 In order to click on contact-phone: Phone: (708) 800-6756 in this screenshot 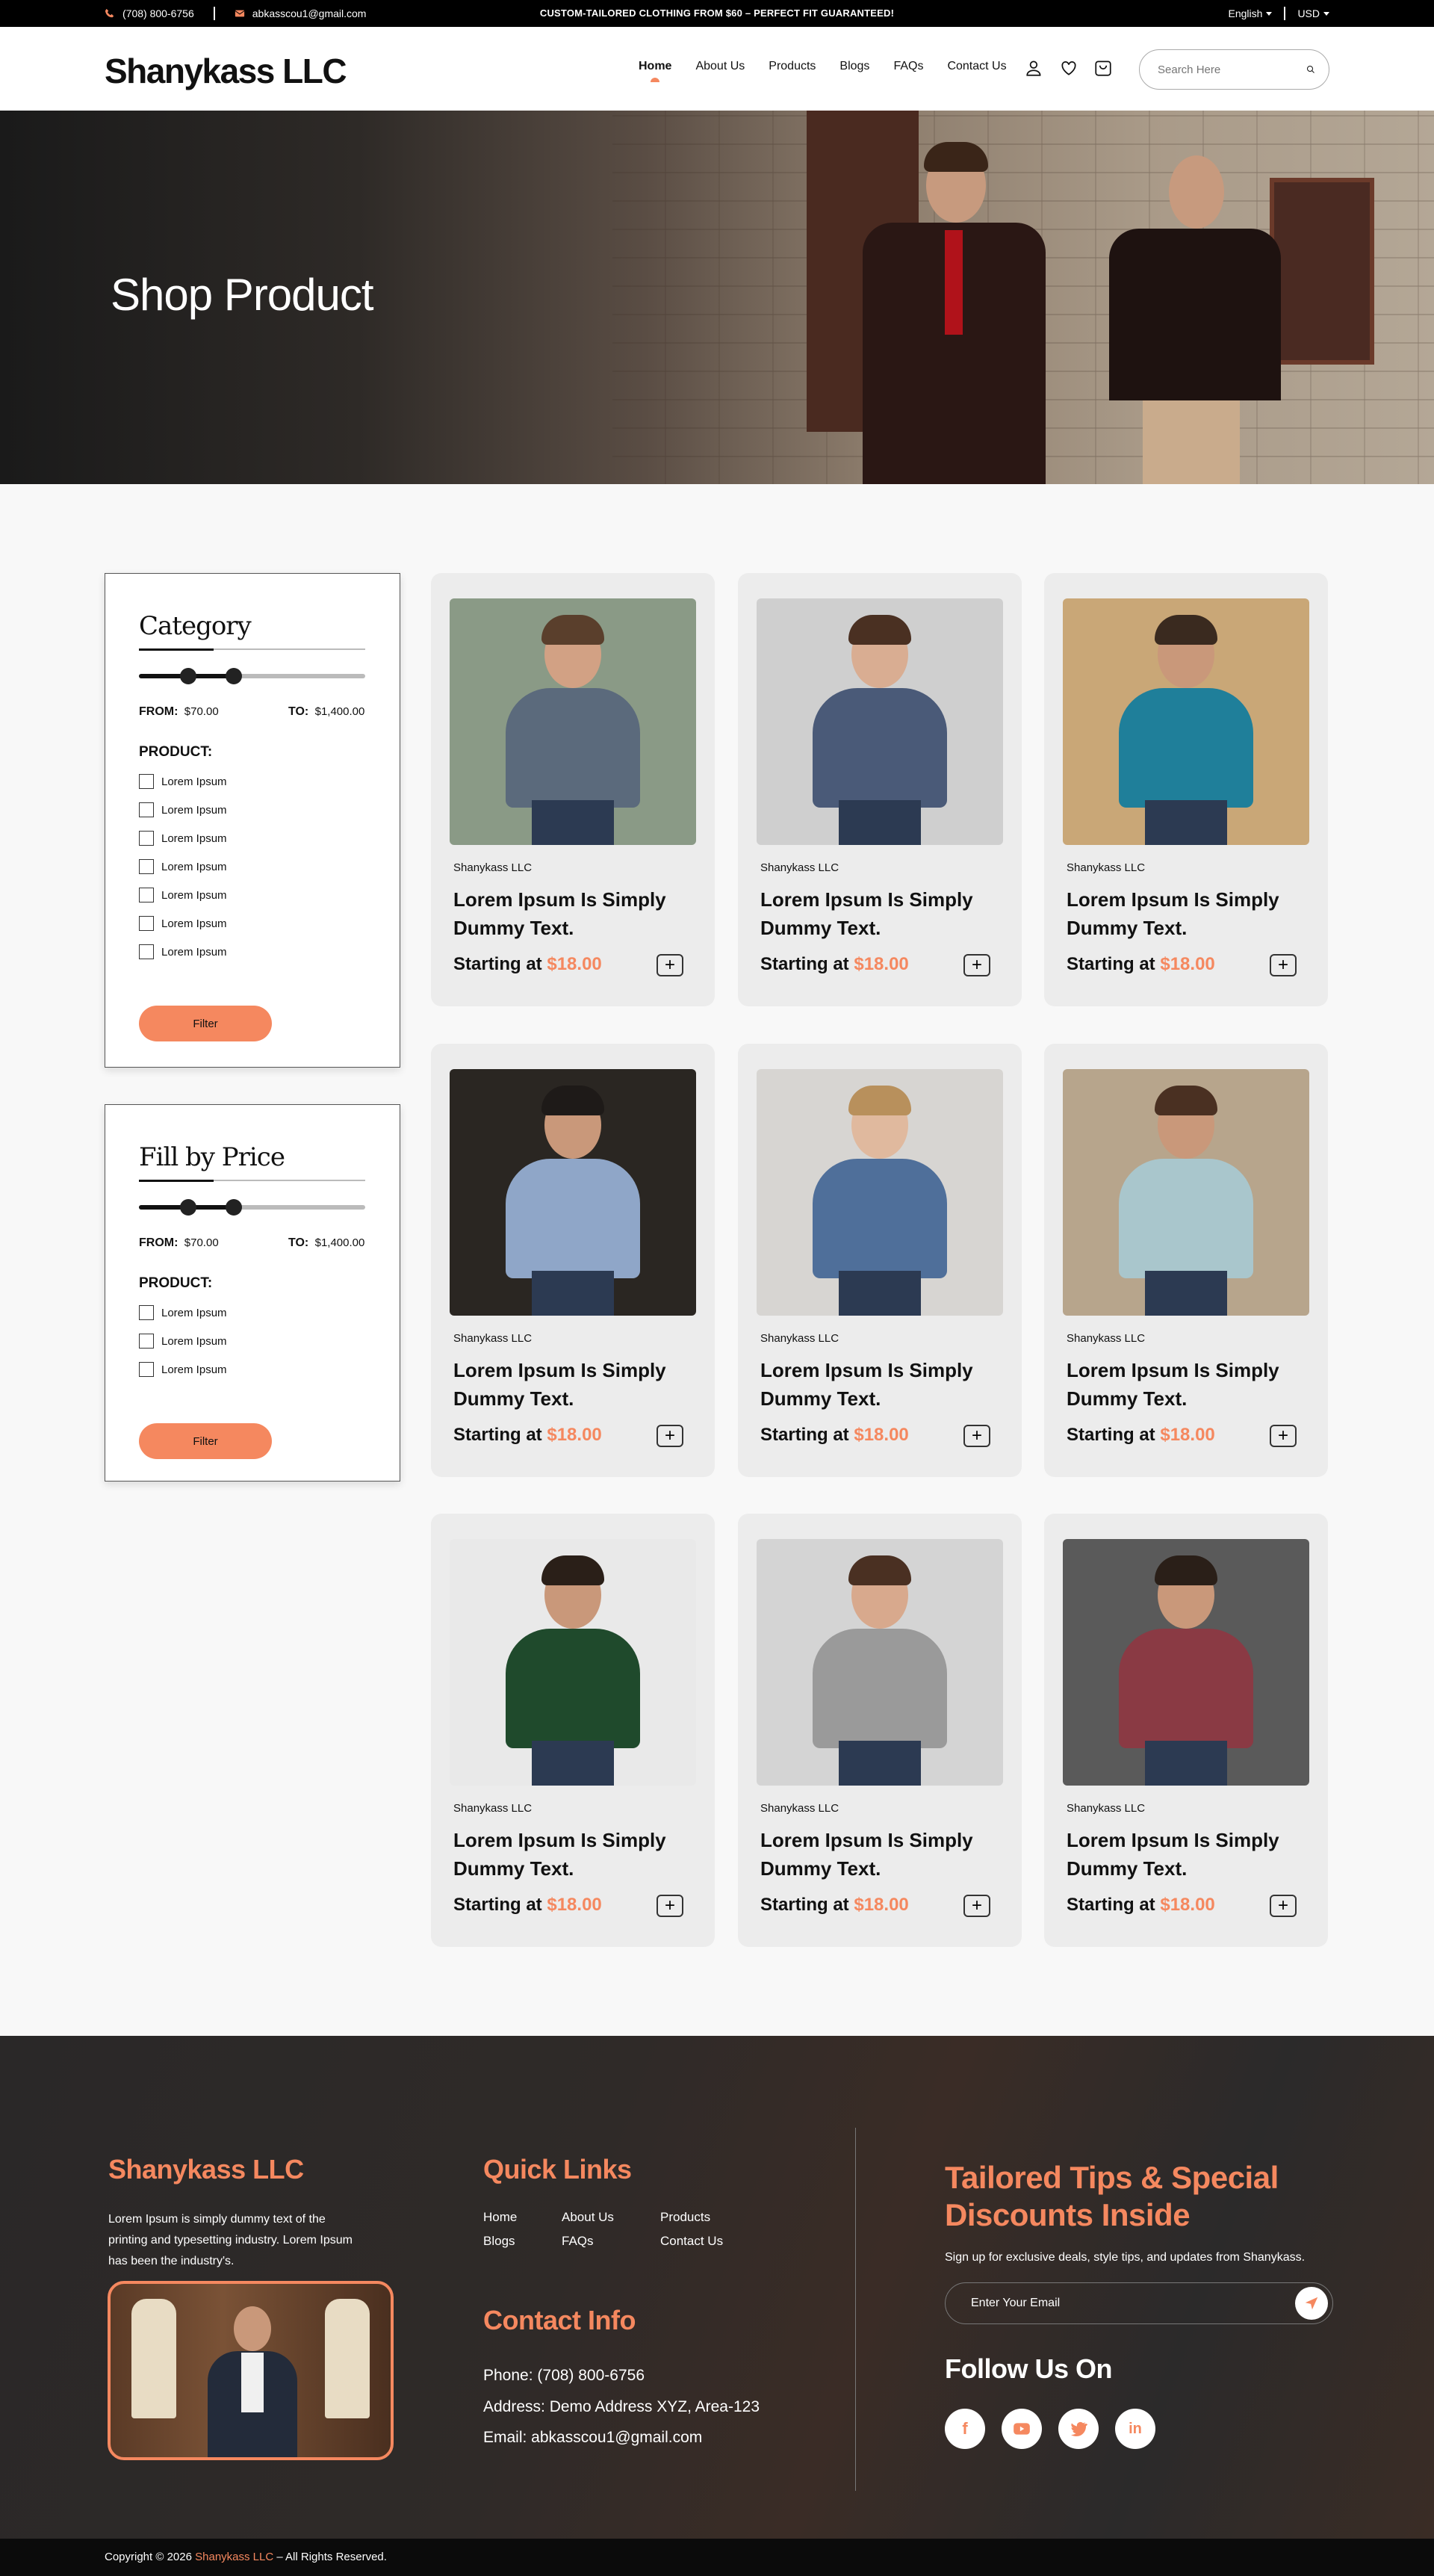, I will do `click(564, 2376)`.